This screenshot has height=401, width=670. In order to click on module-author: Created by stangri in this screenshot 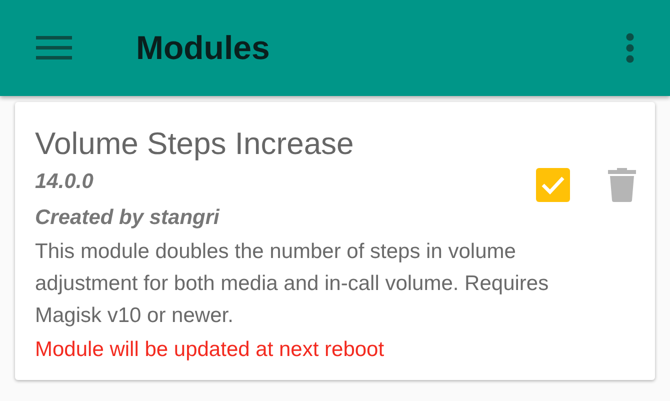, I will do `click(127, 218)`.